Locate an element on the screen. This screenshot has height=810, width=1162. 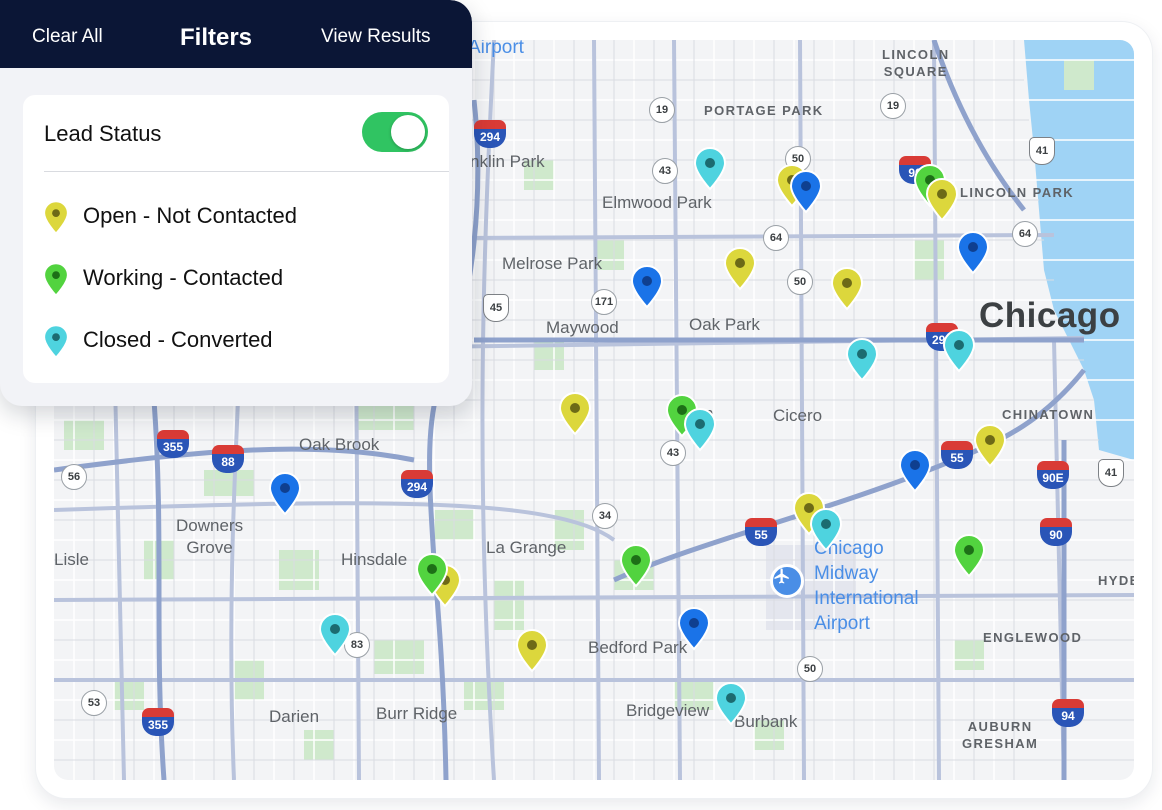
place-label: Hinsdale is located at coordinates (374, 559).